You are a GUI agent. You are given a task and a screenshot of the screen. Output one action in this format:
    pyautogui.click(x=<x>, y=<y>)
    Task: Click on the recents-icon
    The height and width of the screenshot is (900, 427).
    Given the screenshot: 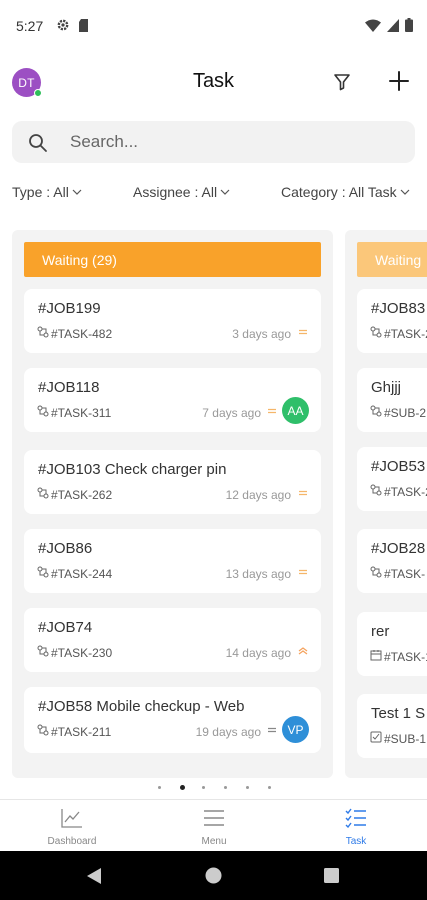 What is the action you would take?
    pyautogui.click(x=331, y=875)
    